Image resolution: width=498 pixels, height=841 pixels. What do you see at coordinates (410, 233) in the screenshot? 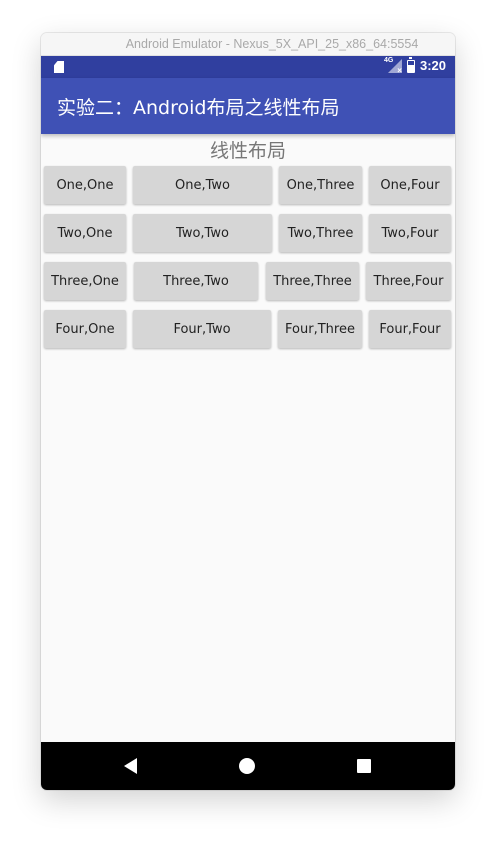
I see `button-two-four: Two,Four` at bounding box center [410, 233].